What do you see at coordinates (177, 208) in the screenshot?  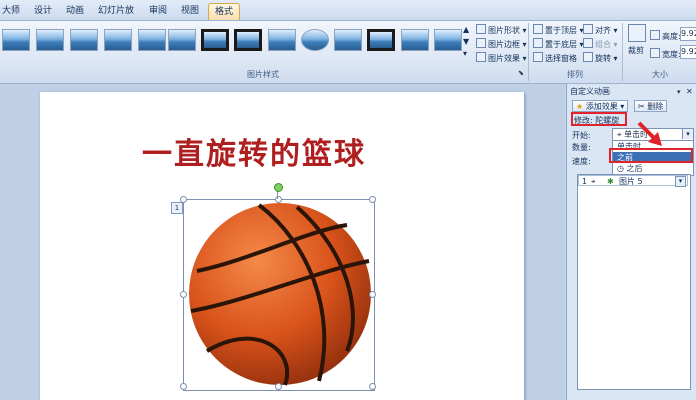 I see `animation-order-tag: 1` at bounding box center [177, 208].